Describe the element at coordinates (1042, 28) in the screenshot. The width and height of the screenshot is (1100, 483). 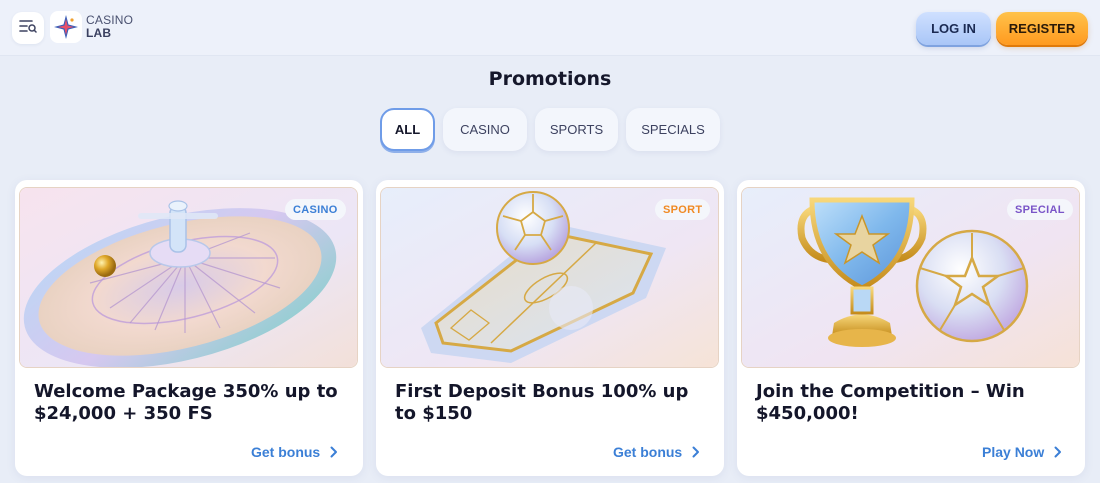
I see `register-button: REGISTER` at that location.